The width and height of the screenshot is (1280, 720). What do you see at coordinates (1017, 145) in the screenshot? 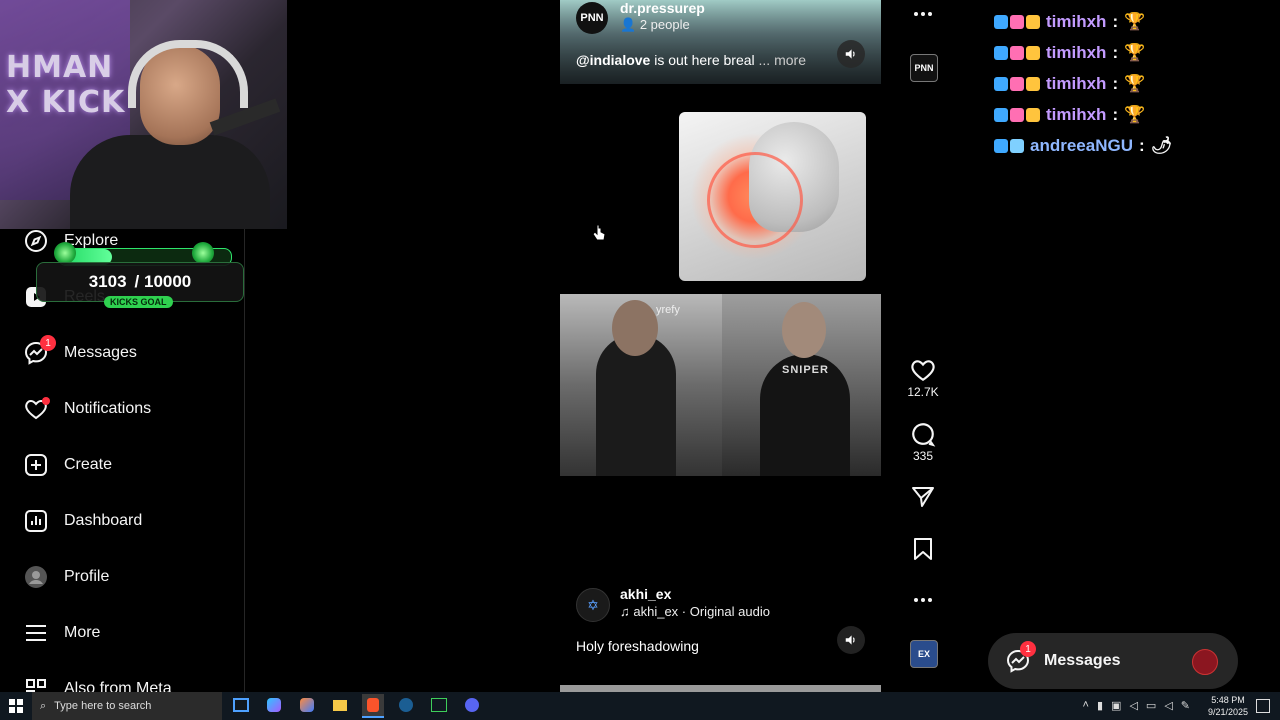
I see `robot-badge-icon` at bounding box center [1017, 145].